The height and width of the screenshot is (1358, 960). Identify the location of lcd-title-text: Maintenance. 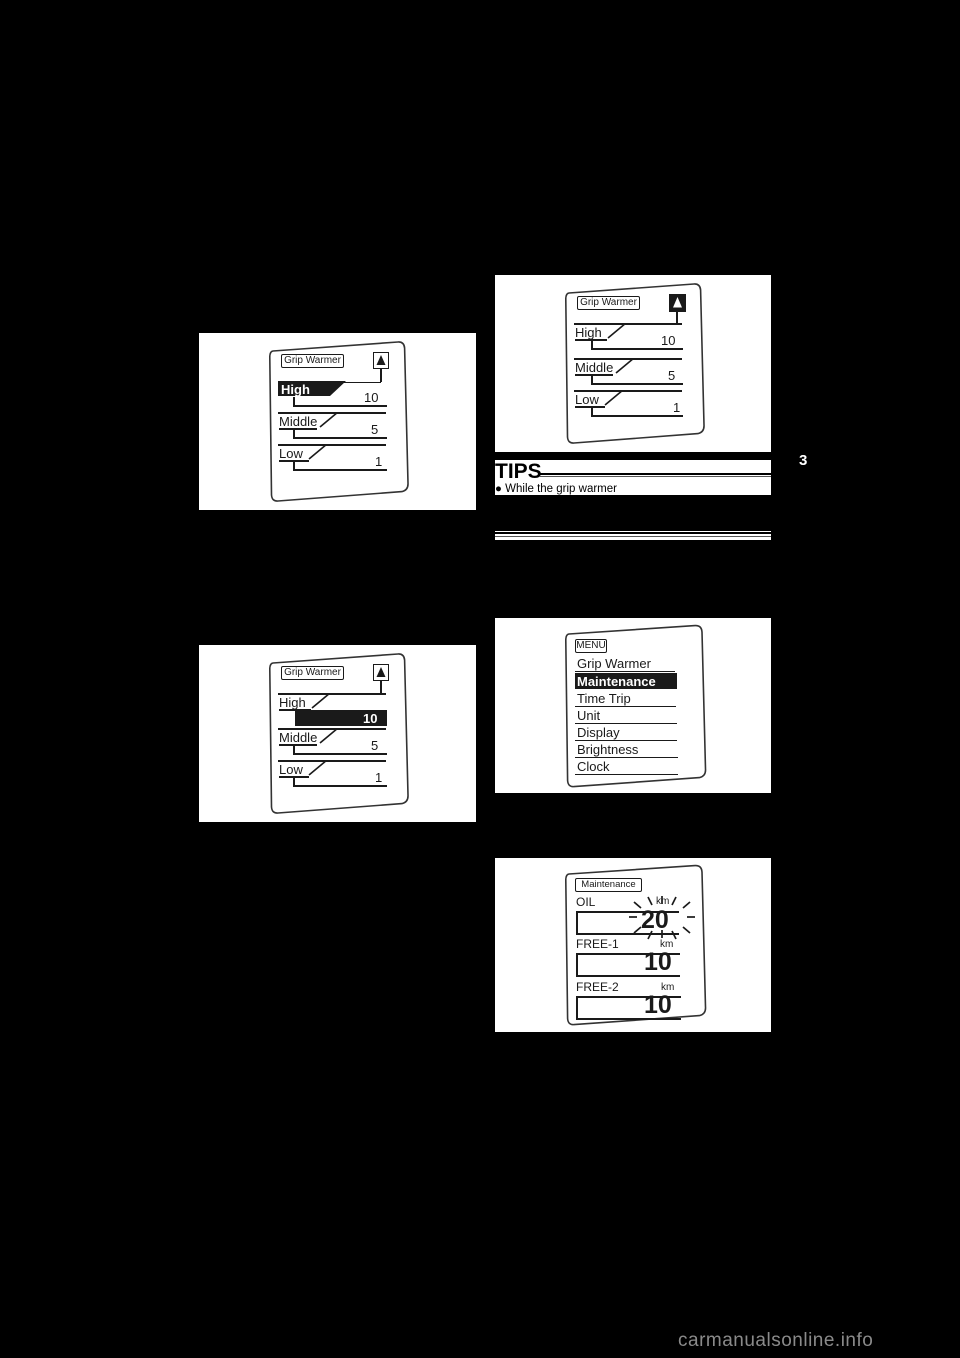
(608, 885).